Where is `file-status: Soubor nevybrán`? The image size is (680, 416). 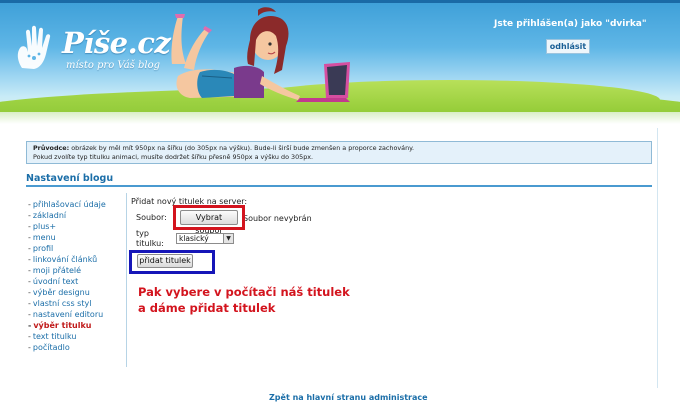 file-status: Soubor nevybrán is located at coordinates (277, 218).